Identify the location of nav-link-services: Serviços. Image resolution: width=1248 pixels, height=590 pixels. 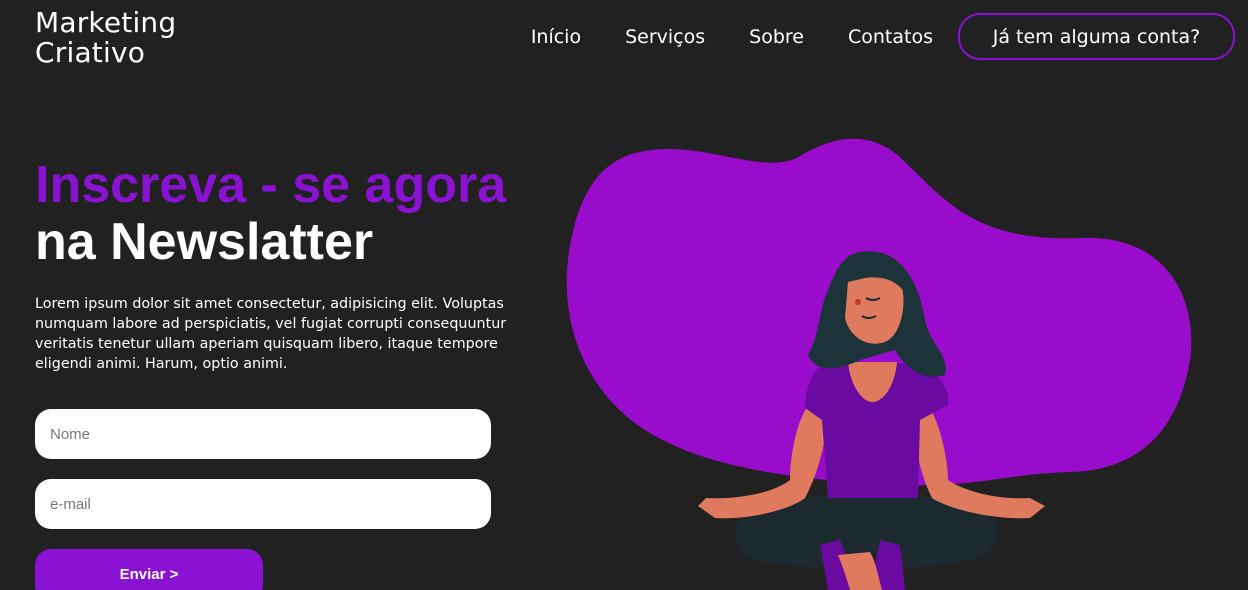
(665, 37).